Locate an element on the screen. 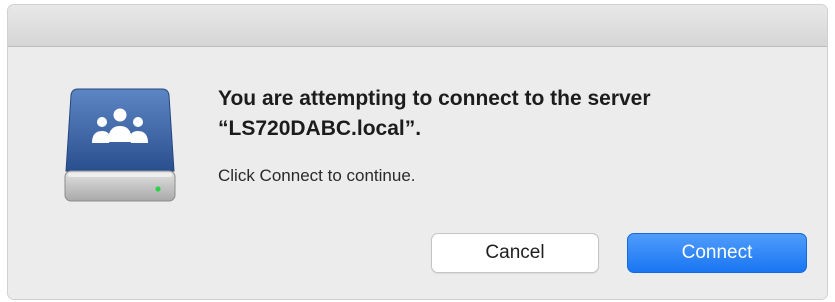 This screenshot has width=835, height=302. network-server-drive-icon is located at coordinates (120, 145).